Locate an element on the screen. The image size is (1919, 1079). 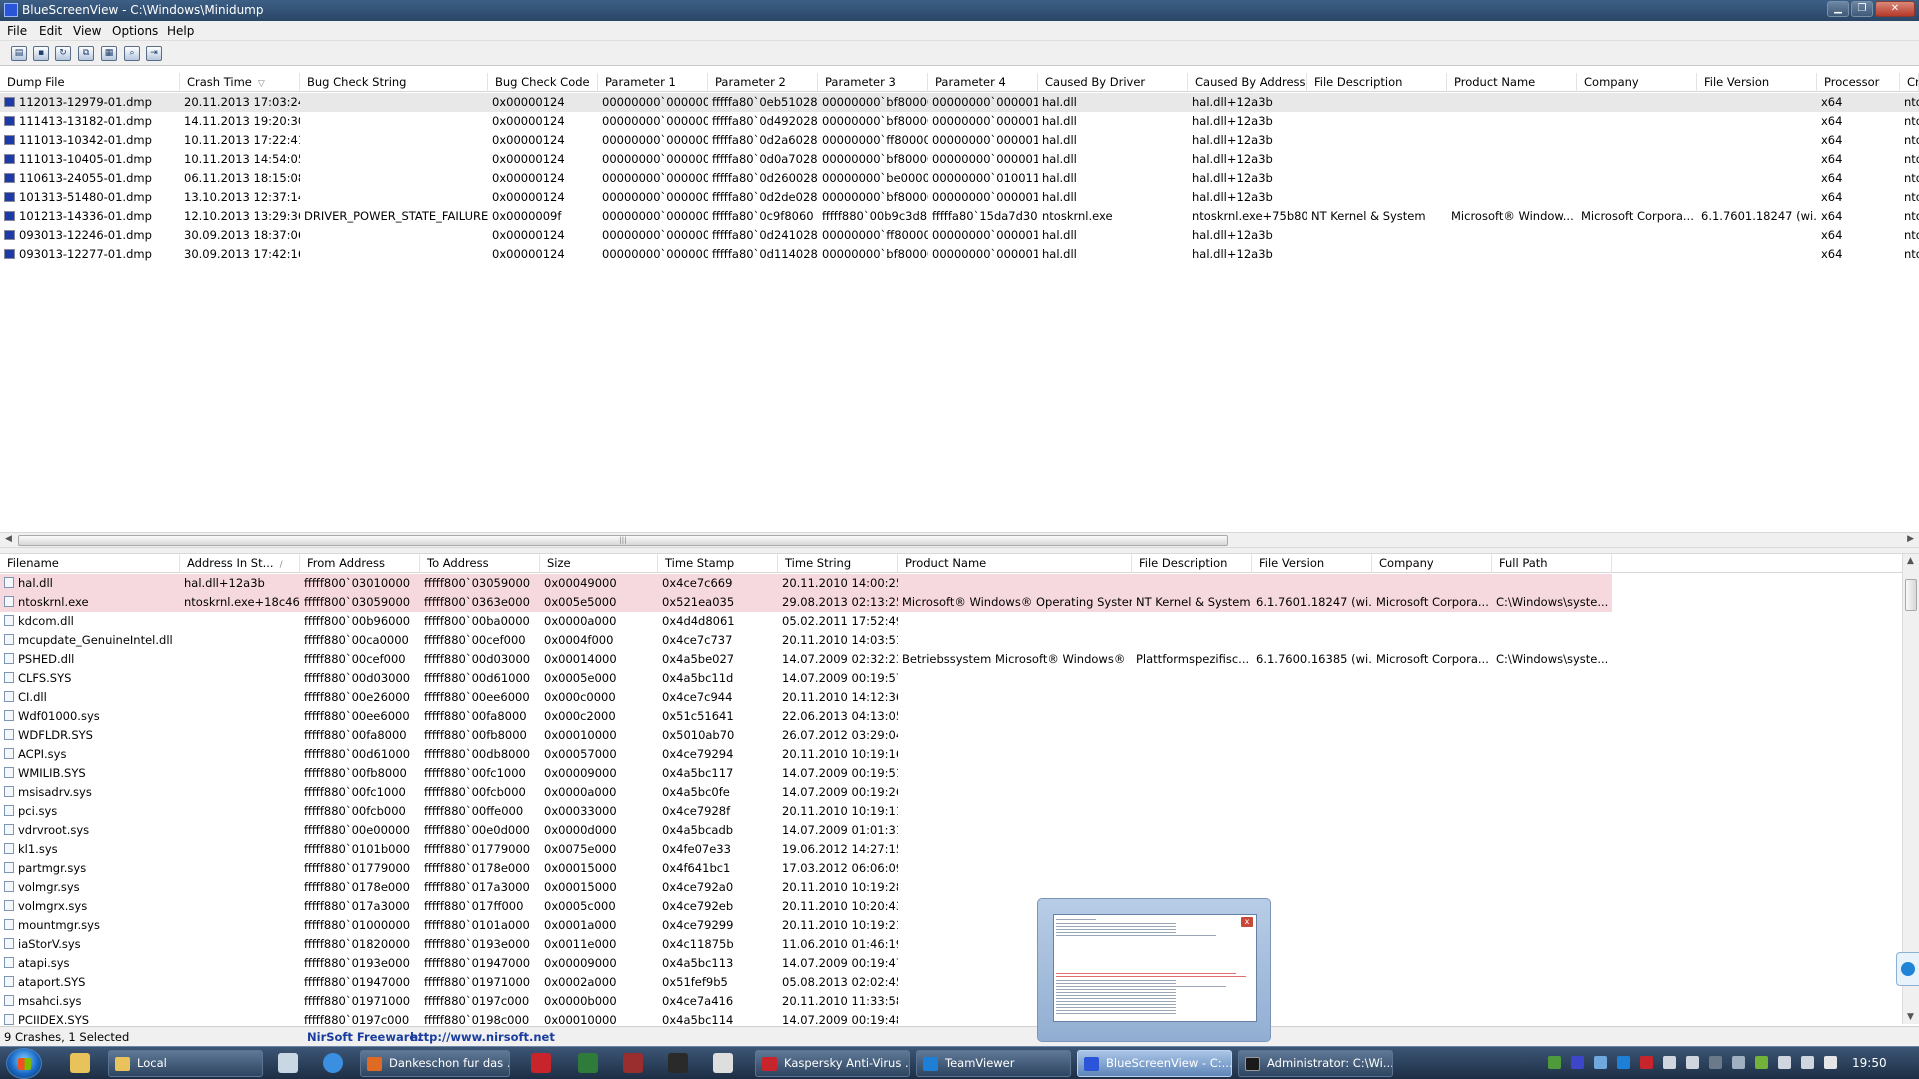
task-local: Local is located at coordinates (185, 1063).